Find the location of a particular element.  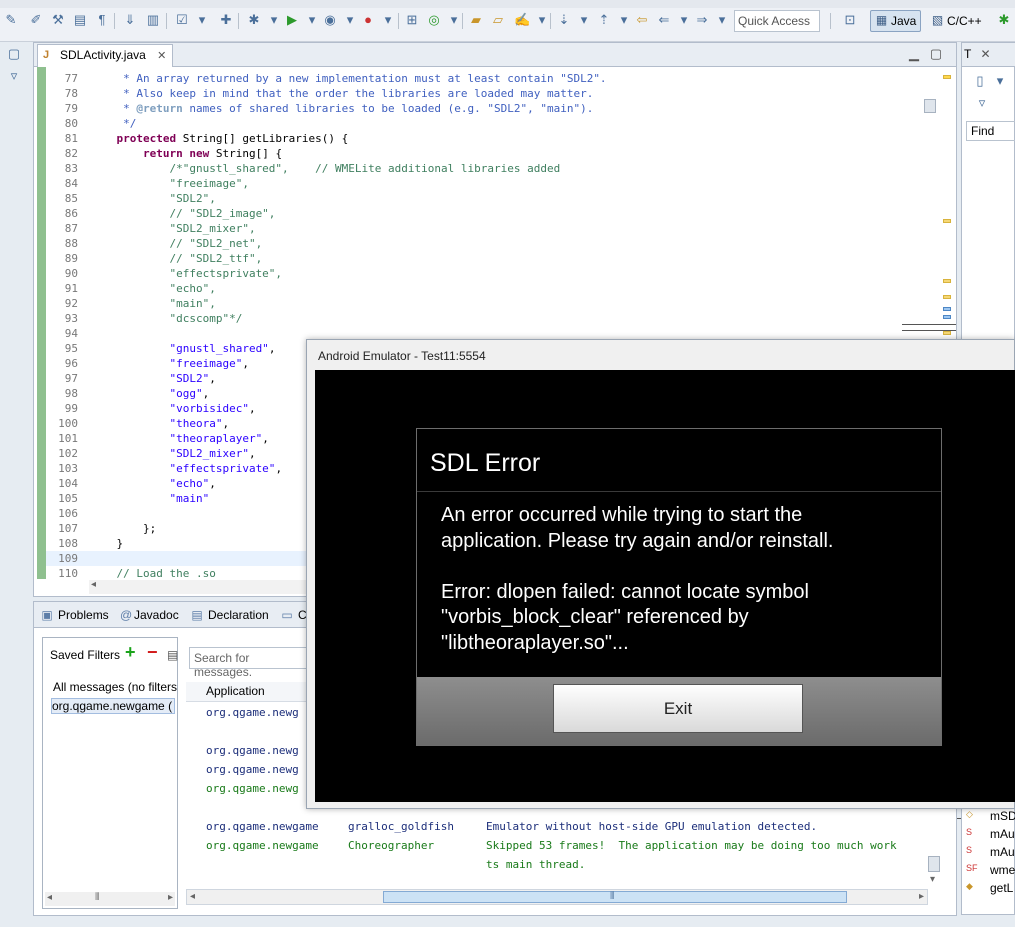

open-perspective-icon: ⊡ is located at coordinates (850, 20).